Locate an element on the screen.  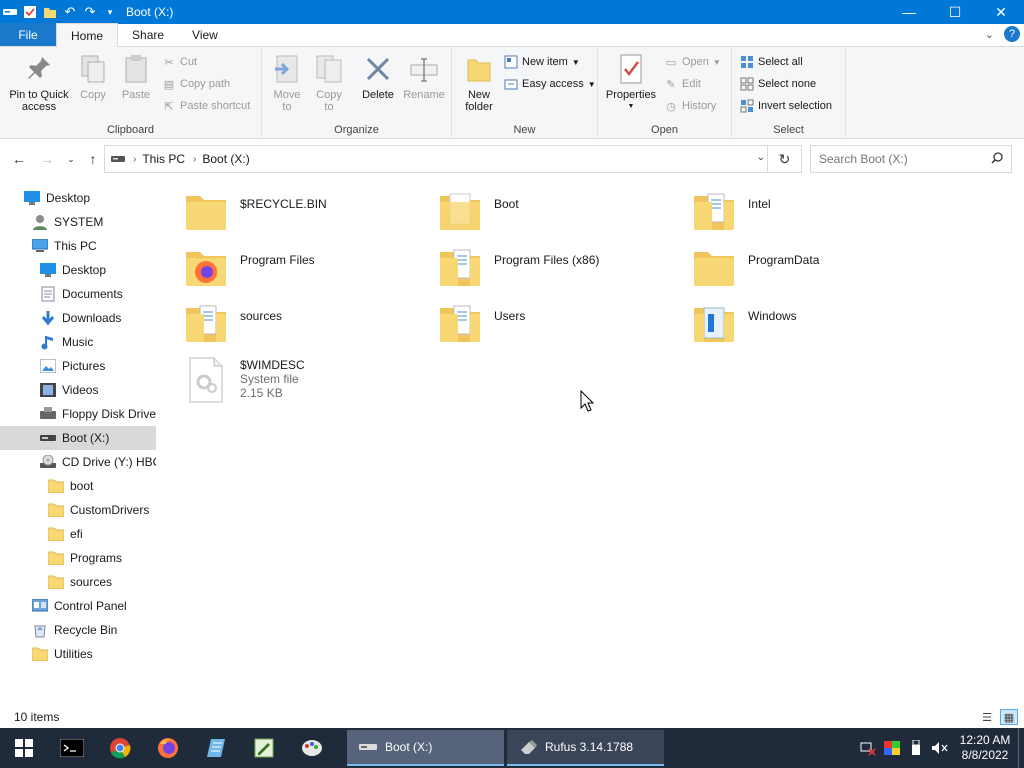
tree-item-label: CD Drive (Y:) HBC is located at coordinates (109, 462).